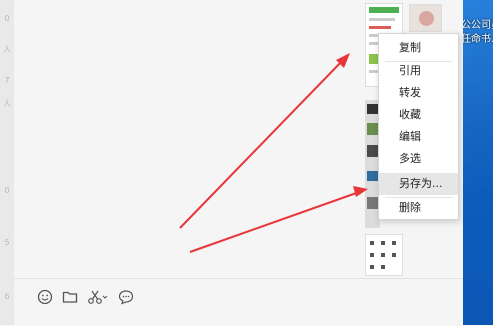 The image size is (493, 326). I want to click on emoji-icon, so click(45, 298).